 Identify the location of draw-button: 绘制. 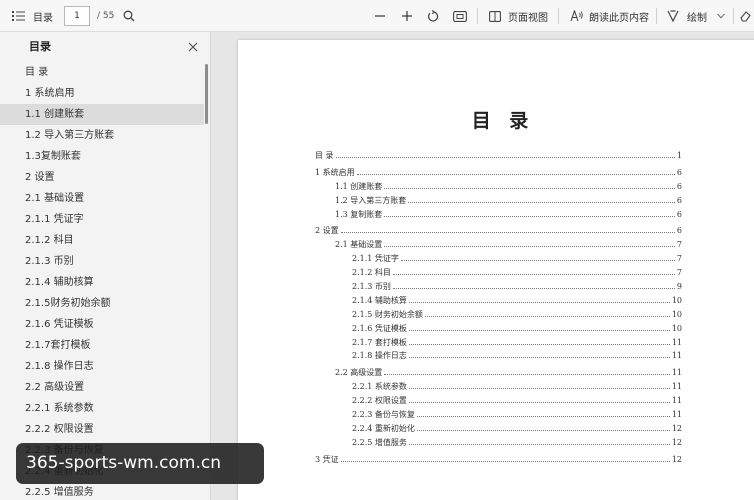
(687, 16).